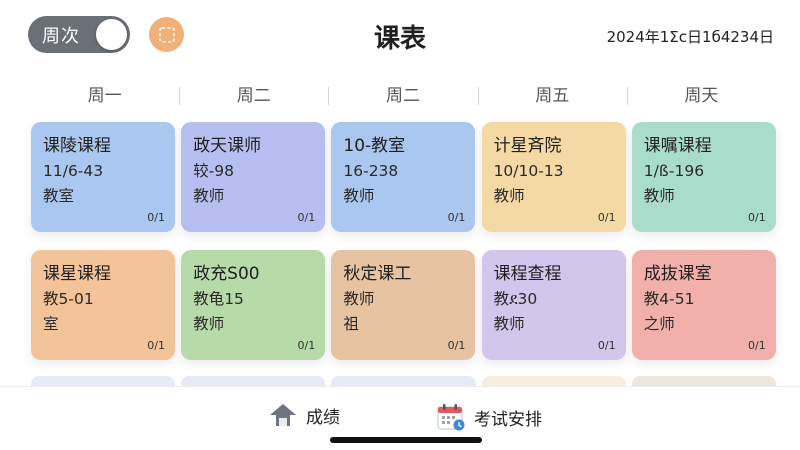 This screenshot has height=450, width=800. What do you see at coordinates (527, 274) in the screenshot?
I see `course-name: 课程查程` at bounding box center [527, 274].